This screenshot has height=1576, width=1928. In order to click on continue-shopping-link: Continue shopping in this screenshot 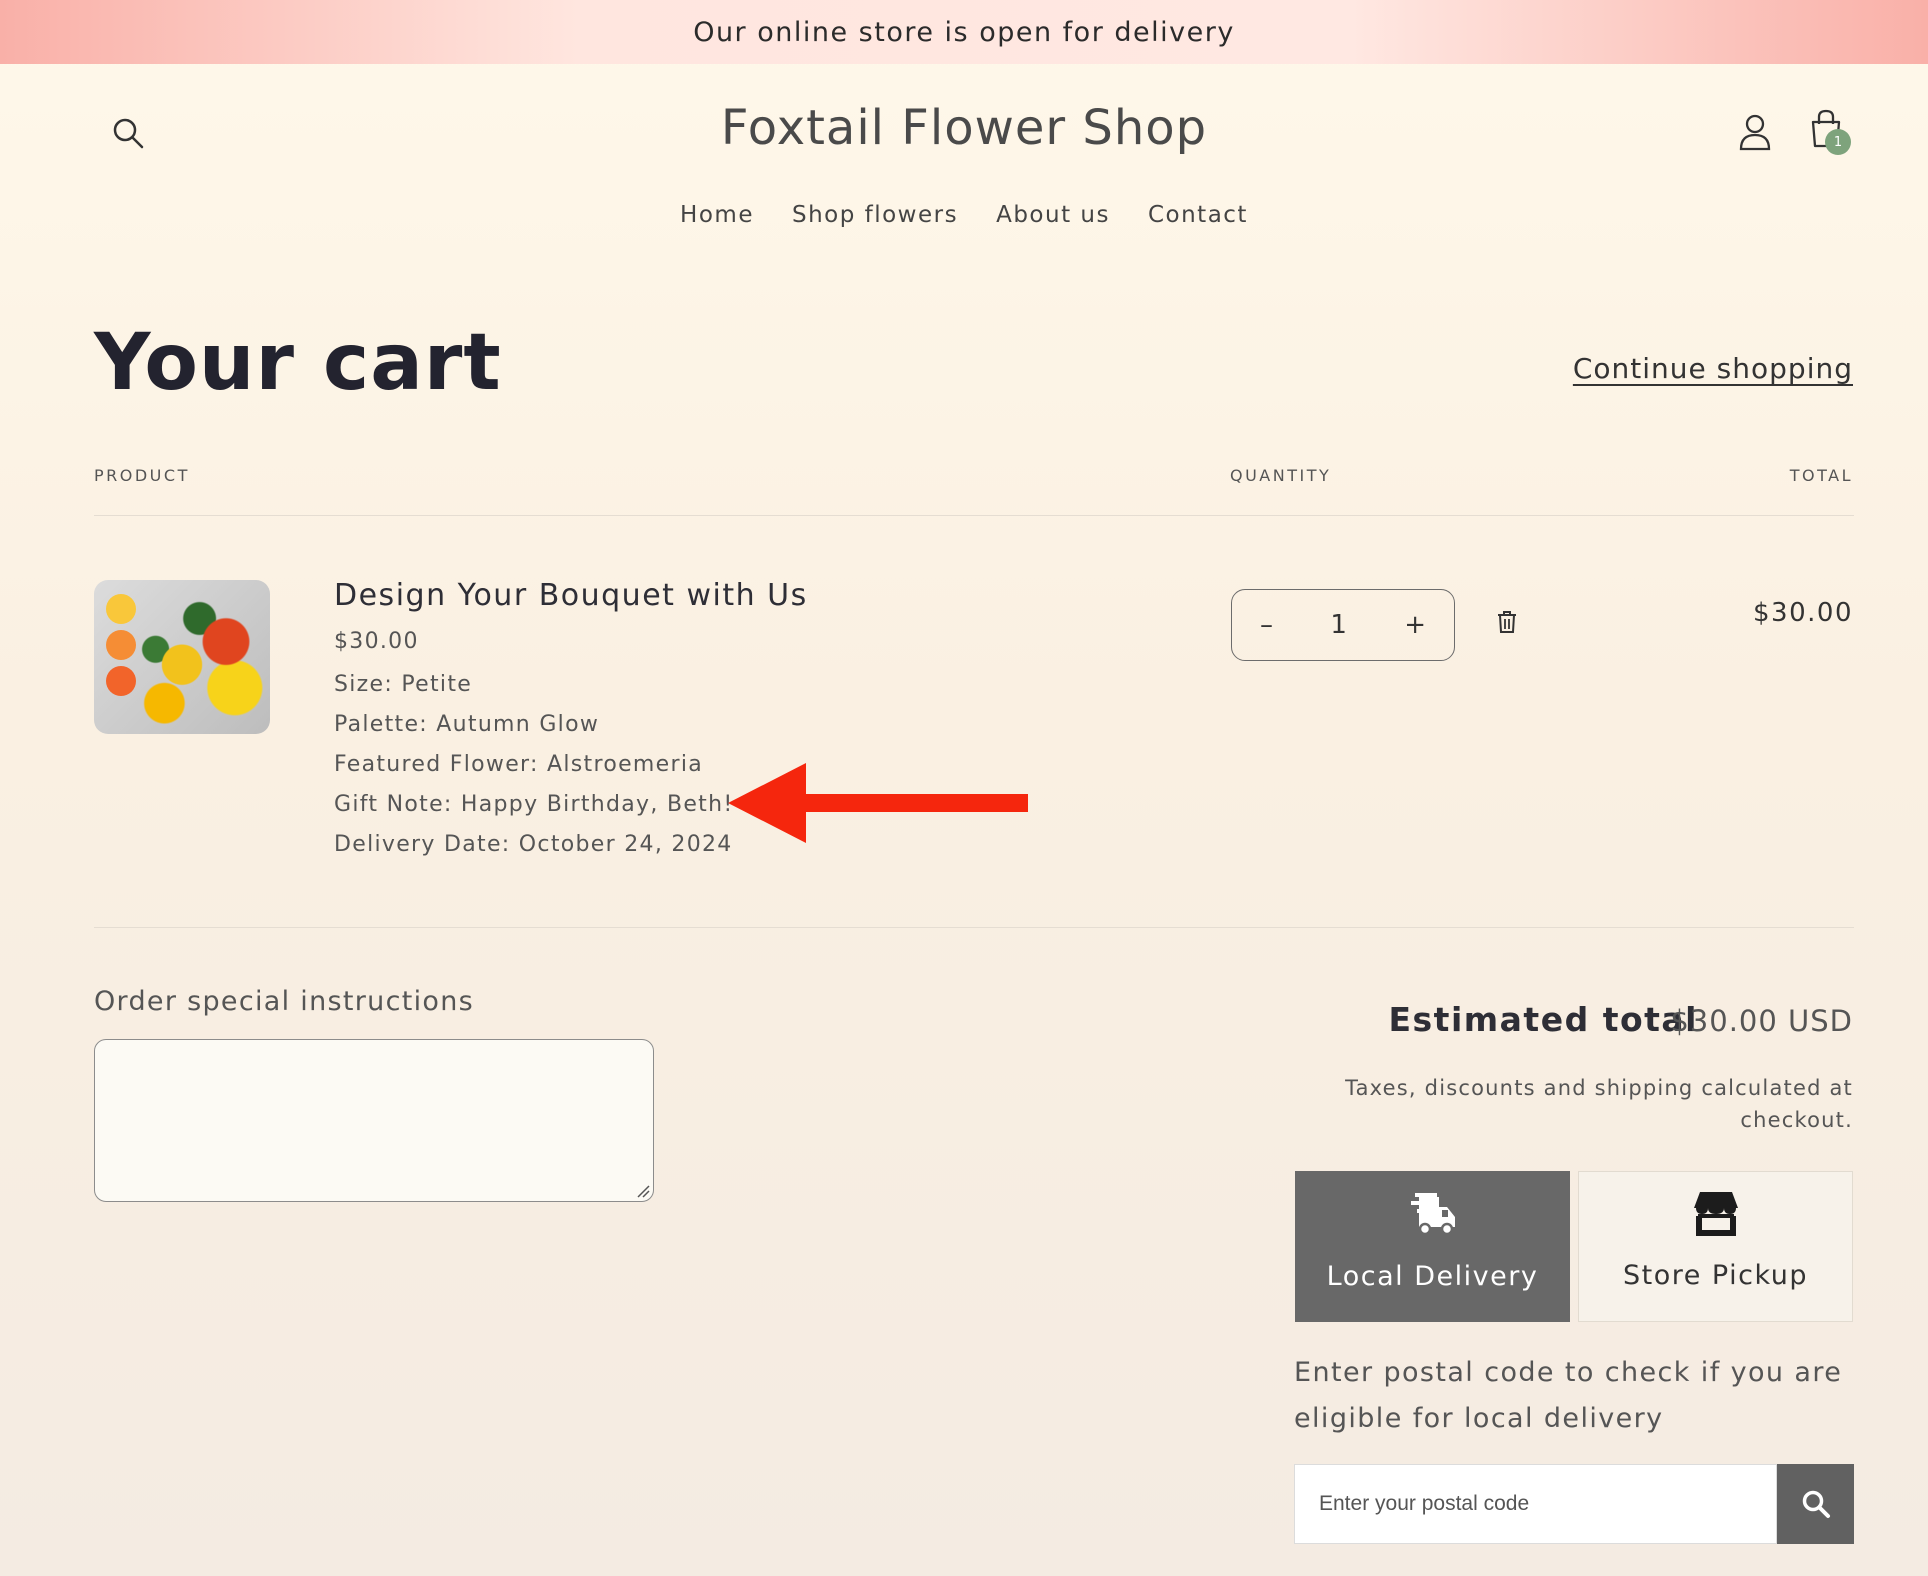, I will do `click(1713, 368)`.